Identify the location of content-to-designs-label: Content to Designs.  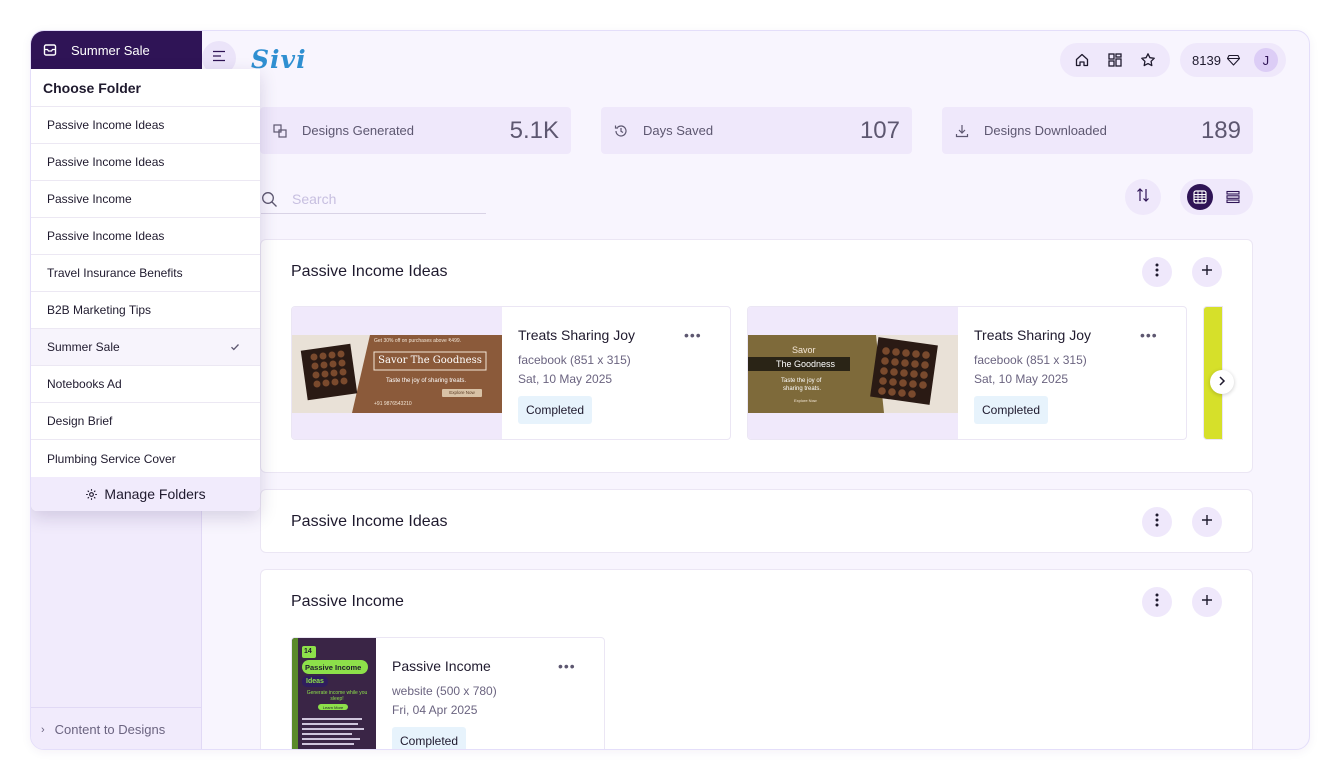
(110, 729).